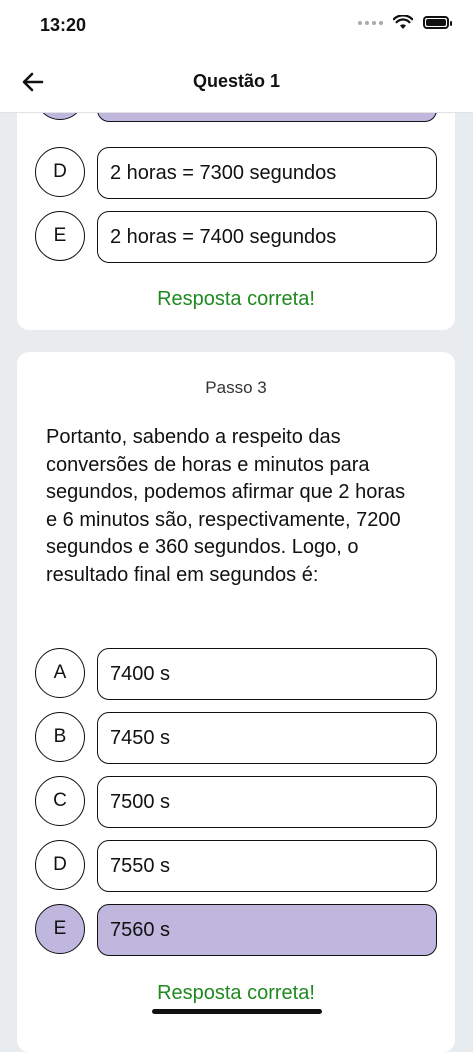 Image resolution: width=473 pixels, height=1052 pixels. I want to click on header: Questão 1, so click(236, 82).